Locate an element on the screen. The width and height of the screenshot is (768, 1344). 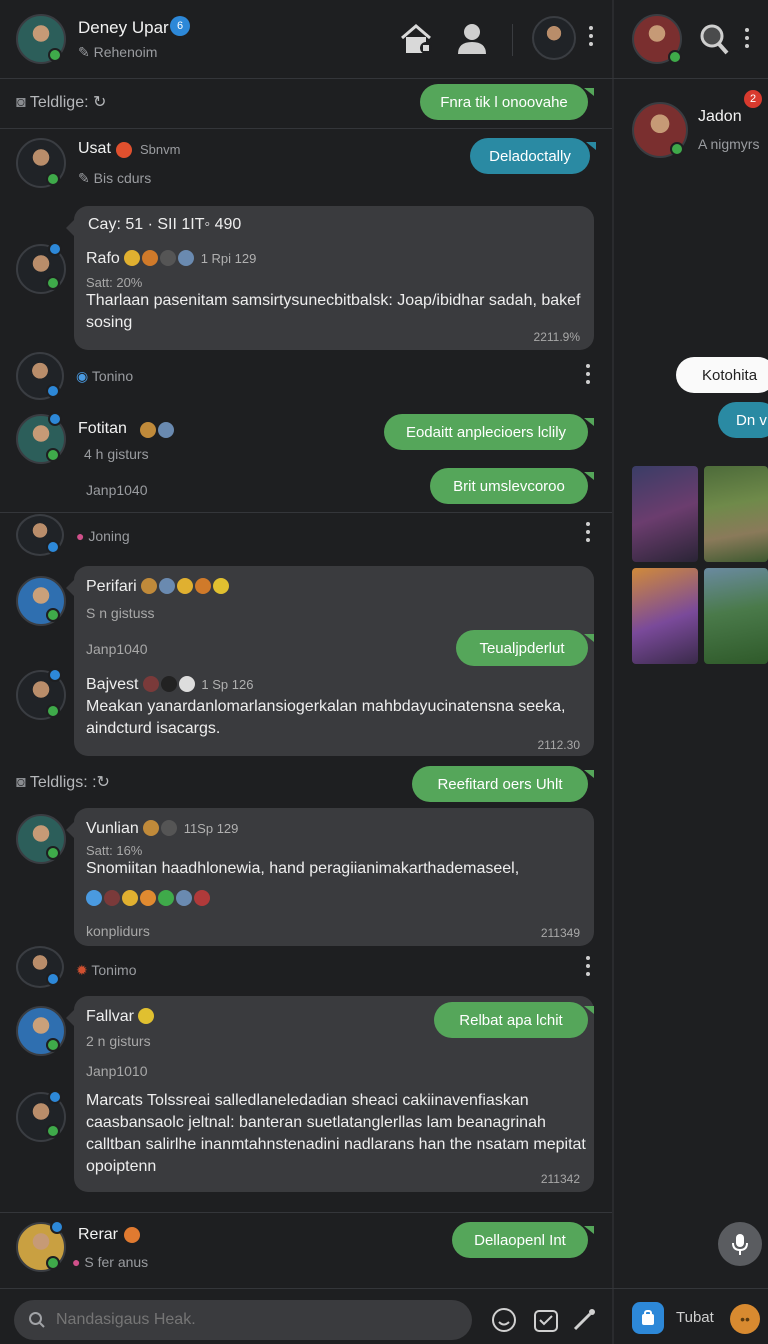
rerar-pill: Dellaopenl Int is located at coordinates (523, 1240).